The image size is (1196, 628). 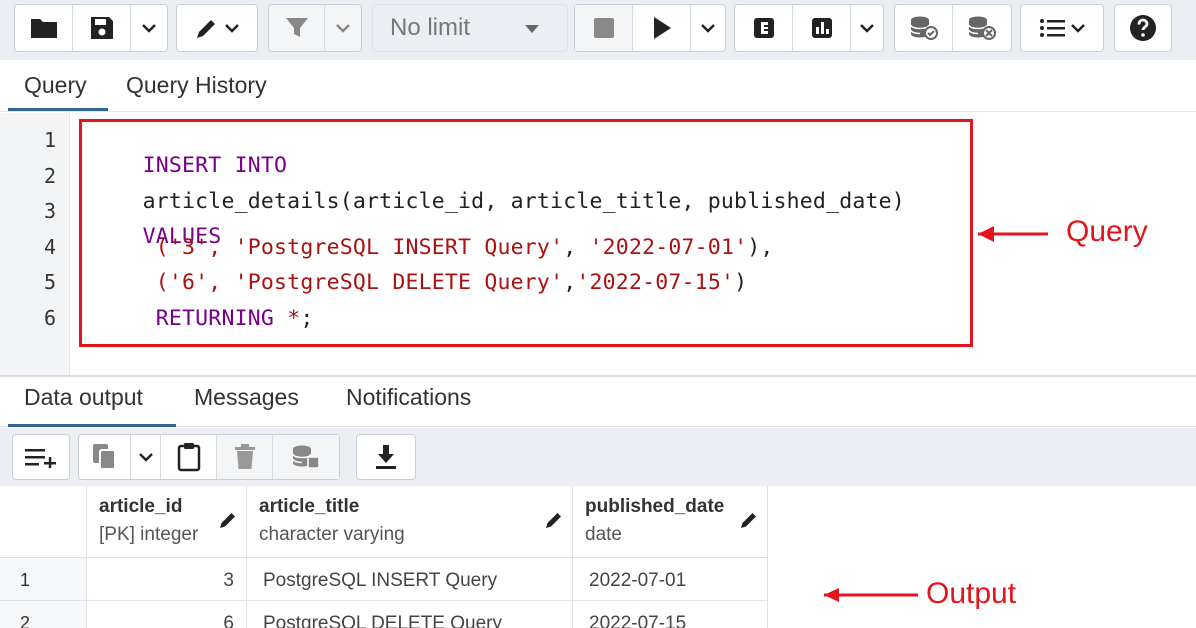 I want to click on output-toolbar, so click(x=598, y=457).